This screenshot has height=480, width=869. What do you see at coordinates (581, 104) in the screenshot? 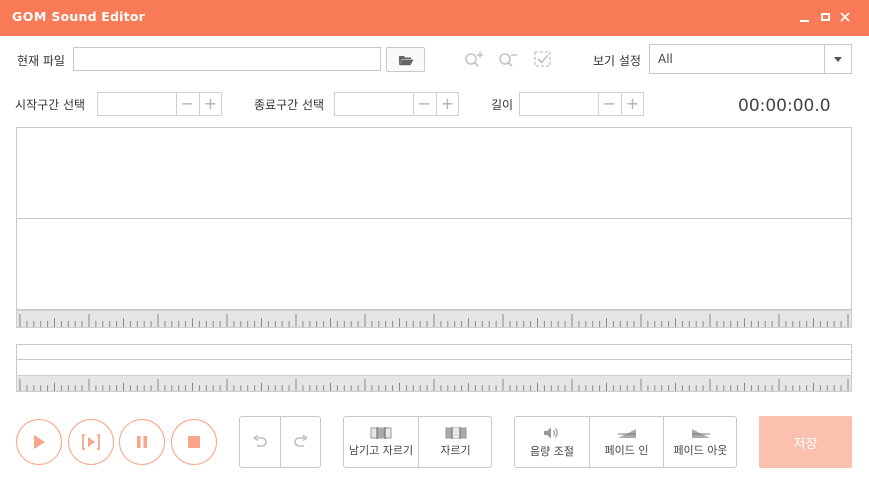
I see `length-stepper: − +` at bounding box center [581, 104].